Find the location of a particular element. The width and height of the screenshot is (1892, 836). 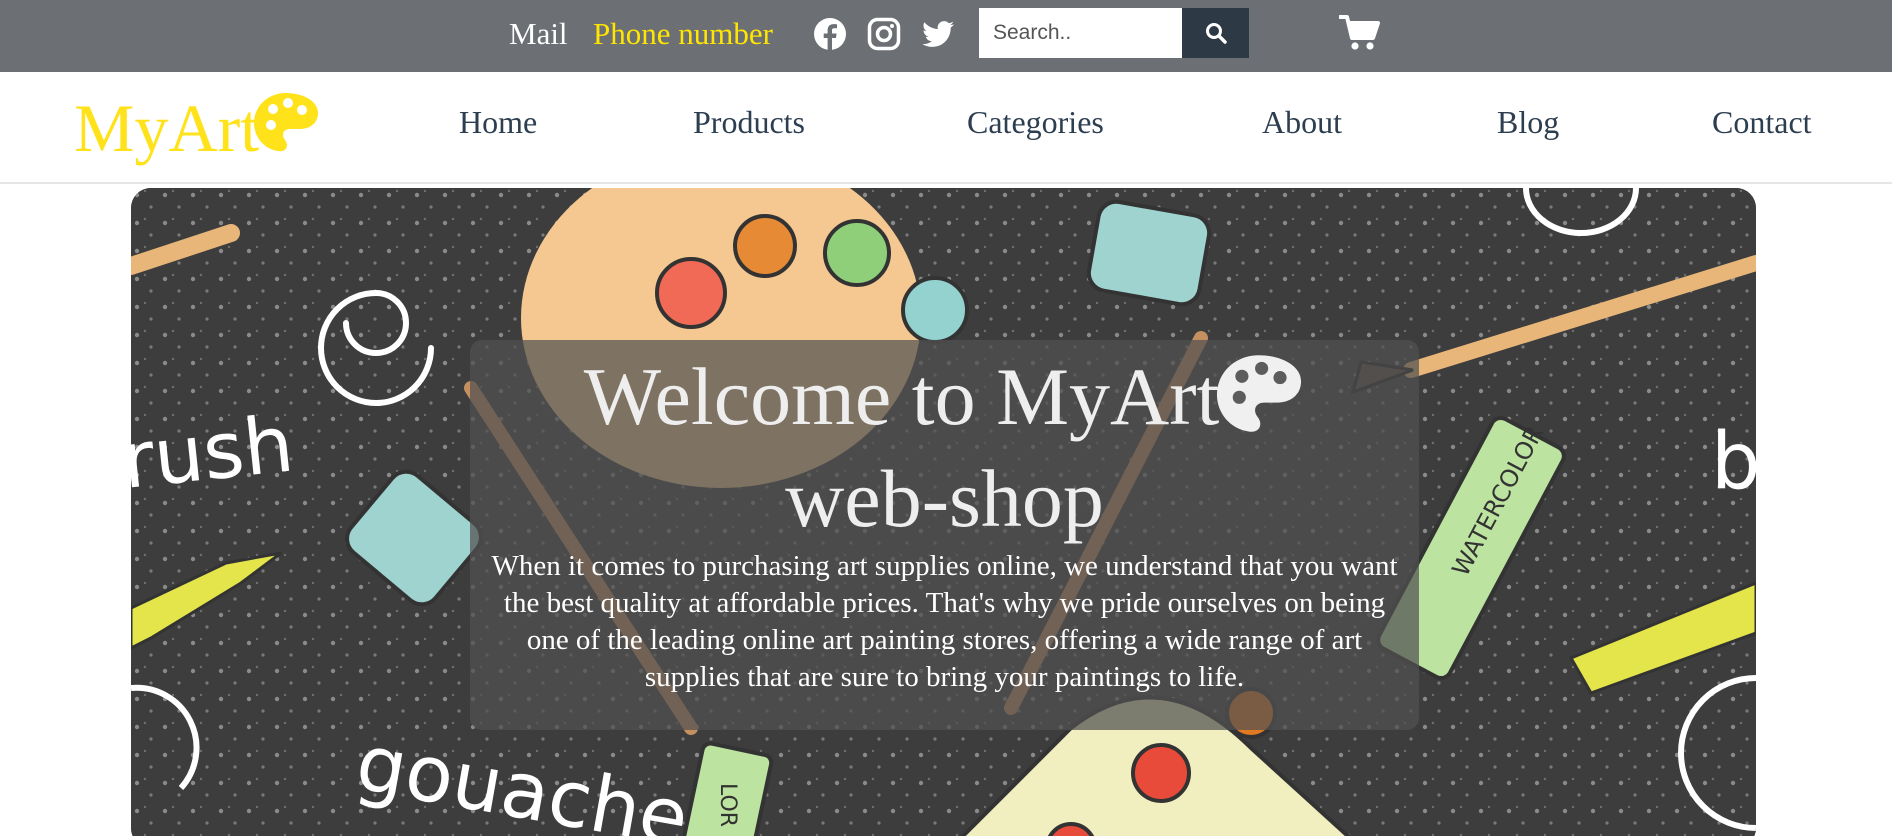

search-icon is located at coordinates (1216, 33).